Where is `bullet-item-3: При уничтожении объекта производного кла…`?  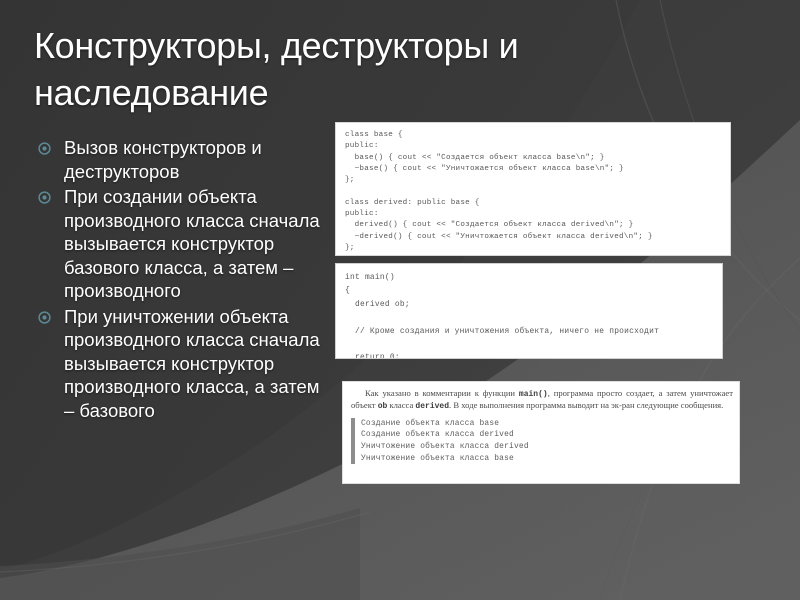 bullet-item-3: При уничтожении объекта производного кла… is located at coordinates (183, 364).